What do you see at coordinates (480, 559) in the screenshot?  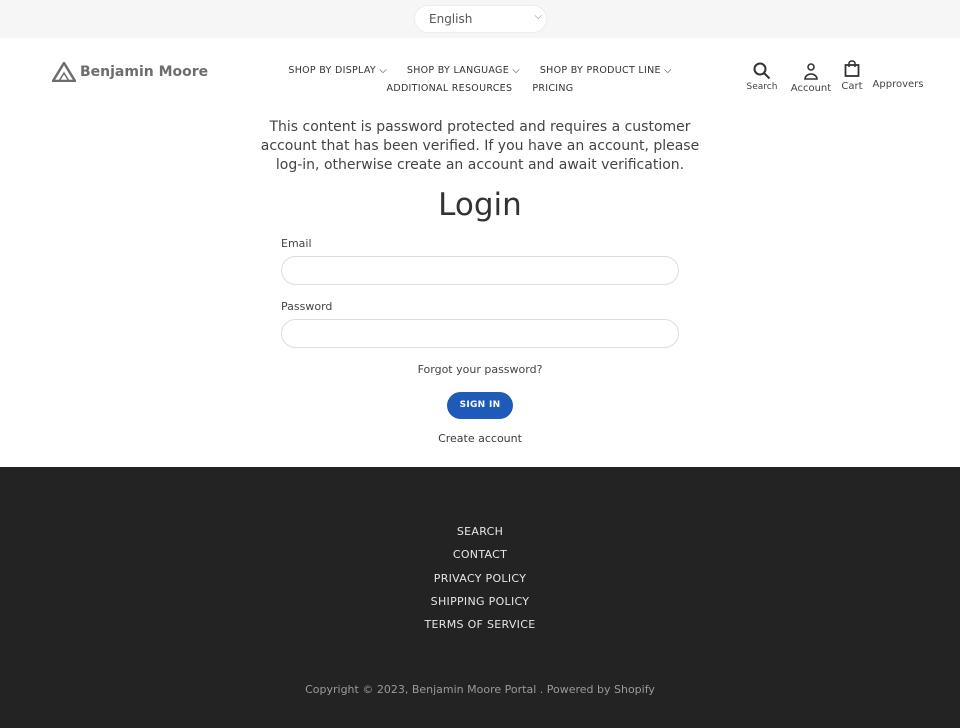 I see `footer-link-contact: CONTACT` at bounding box center [480, 559].